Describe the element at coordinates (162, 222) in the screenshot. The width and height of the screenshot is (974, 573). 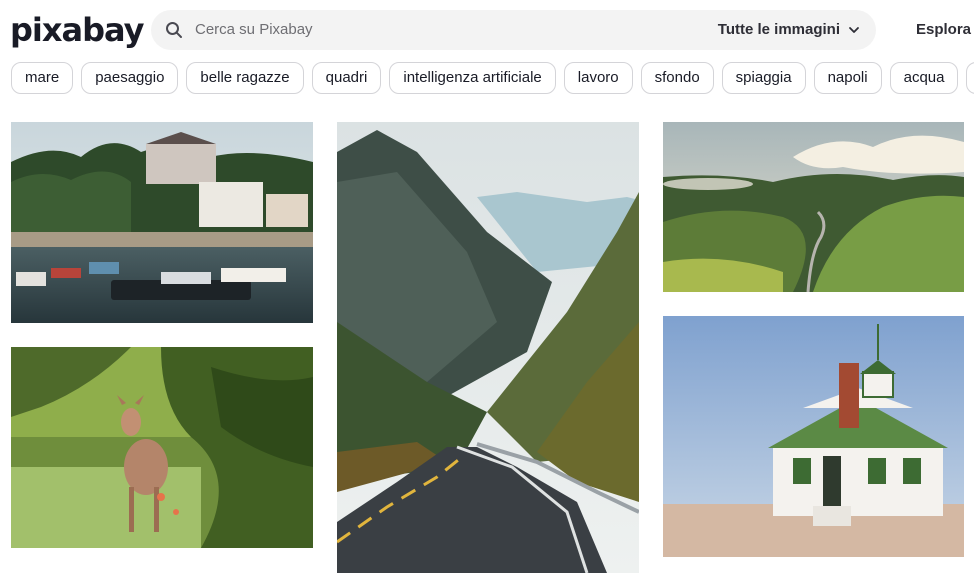
I see `harbor-photo` at that location.